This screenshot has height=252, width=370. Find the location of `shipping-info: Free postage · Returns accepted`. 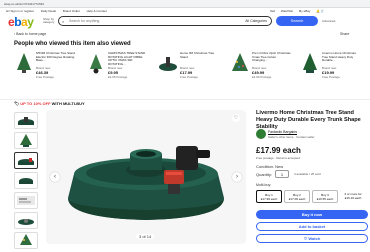

shipping-info: Free postage · Returns accepted is located at coordinates (278, 158).